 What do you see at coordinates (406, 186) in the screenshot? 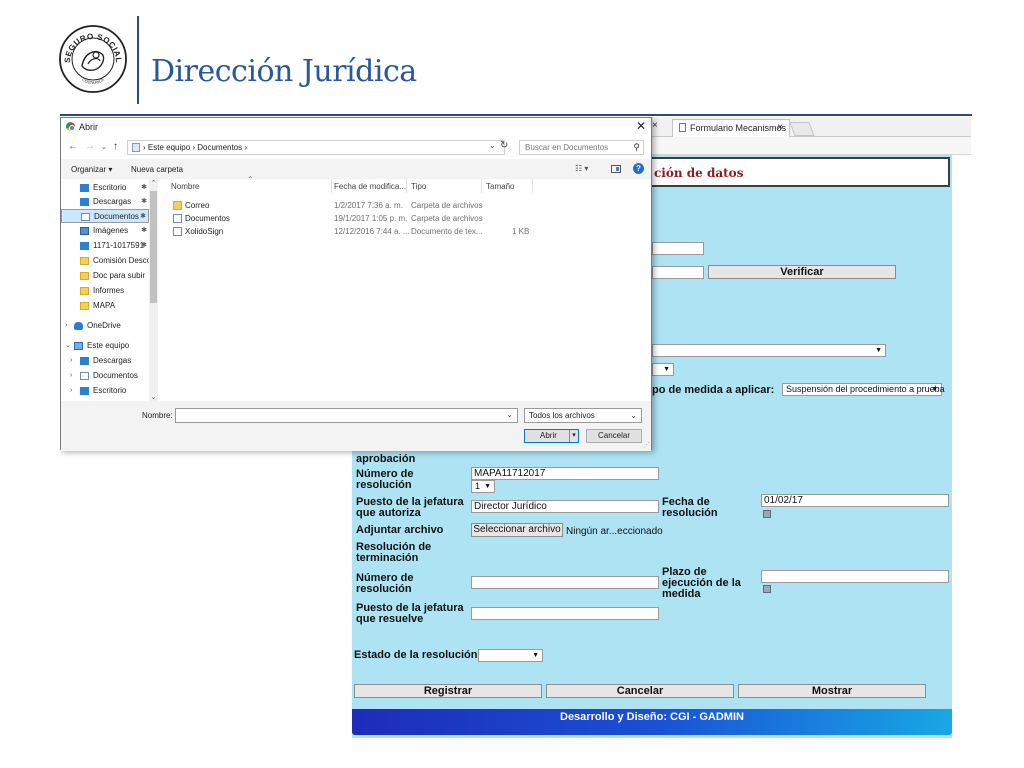
I see `column-separator` at bounding box center [406, 186].